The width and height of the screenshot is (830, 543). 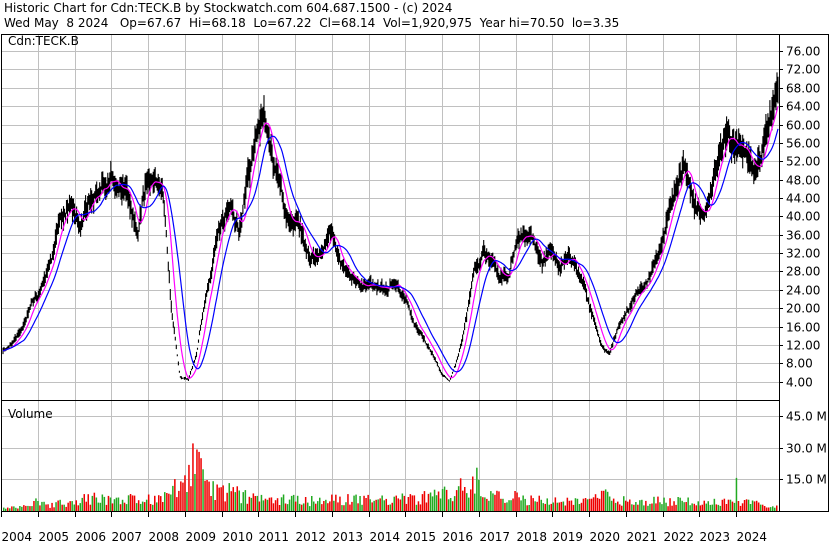 I want to click on x-tick-label: 2015, so click(x=421, y=536).